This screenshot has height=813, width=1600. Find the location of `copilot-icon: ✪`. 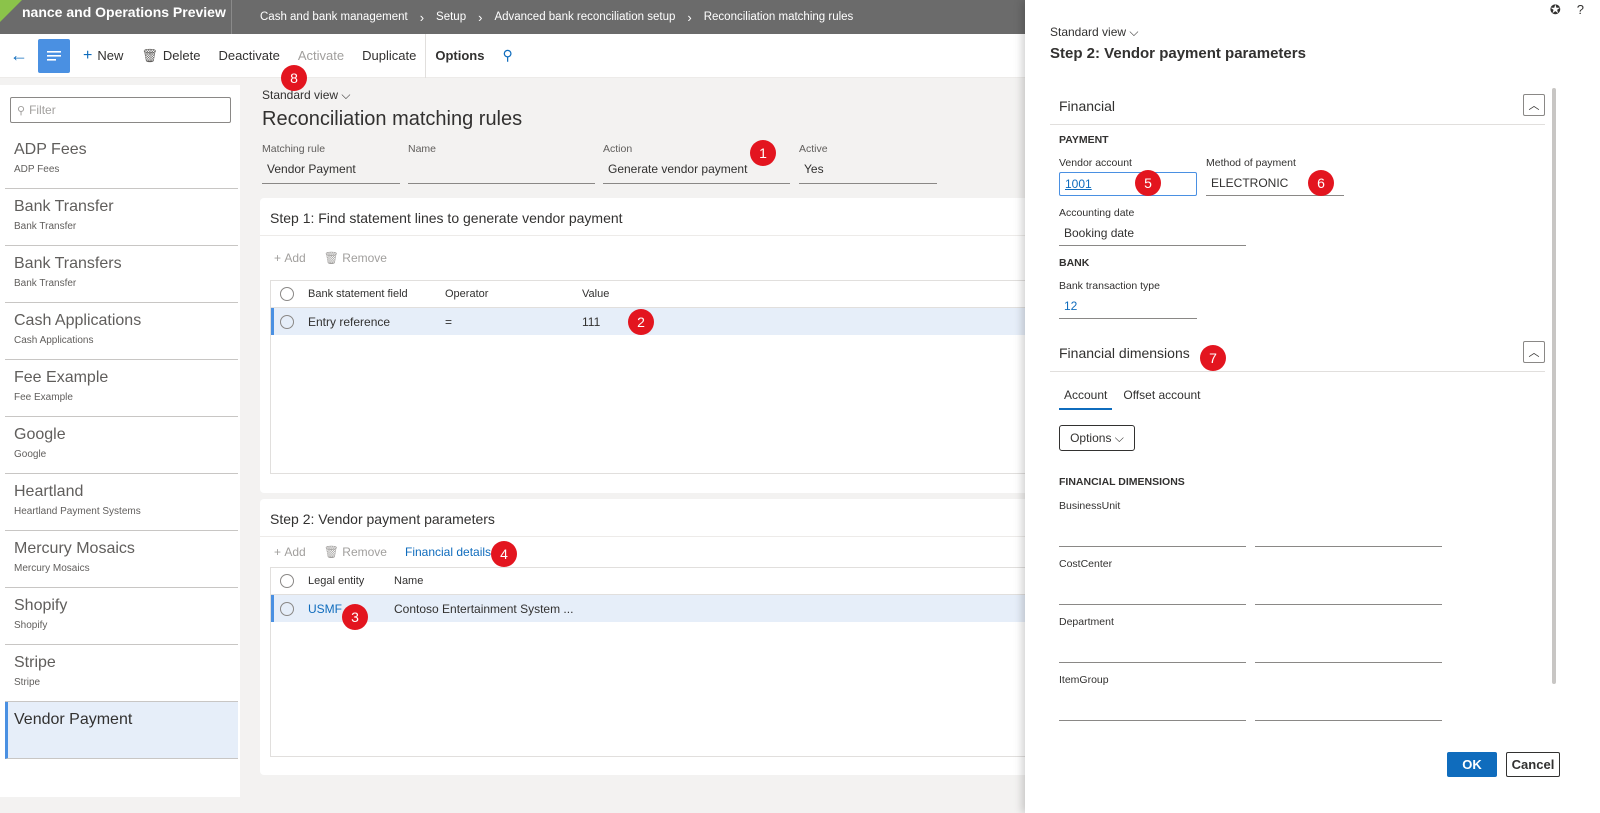

copilot-icon: ✪ is located at coordinates (1555, 10).